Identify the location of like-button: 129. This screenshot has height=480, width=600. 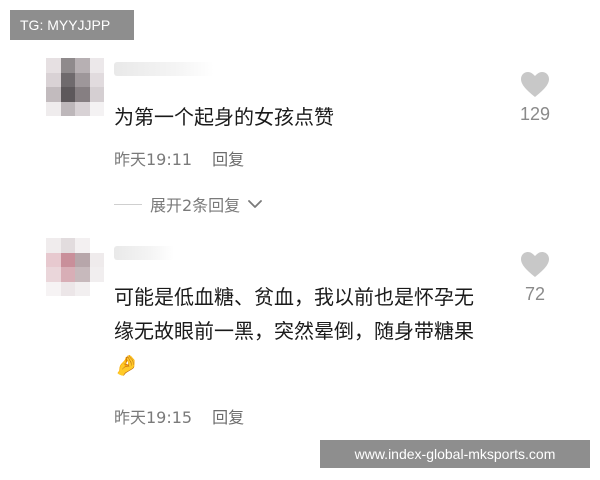
(535, 98).